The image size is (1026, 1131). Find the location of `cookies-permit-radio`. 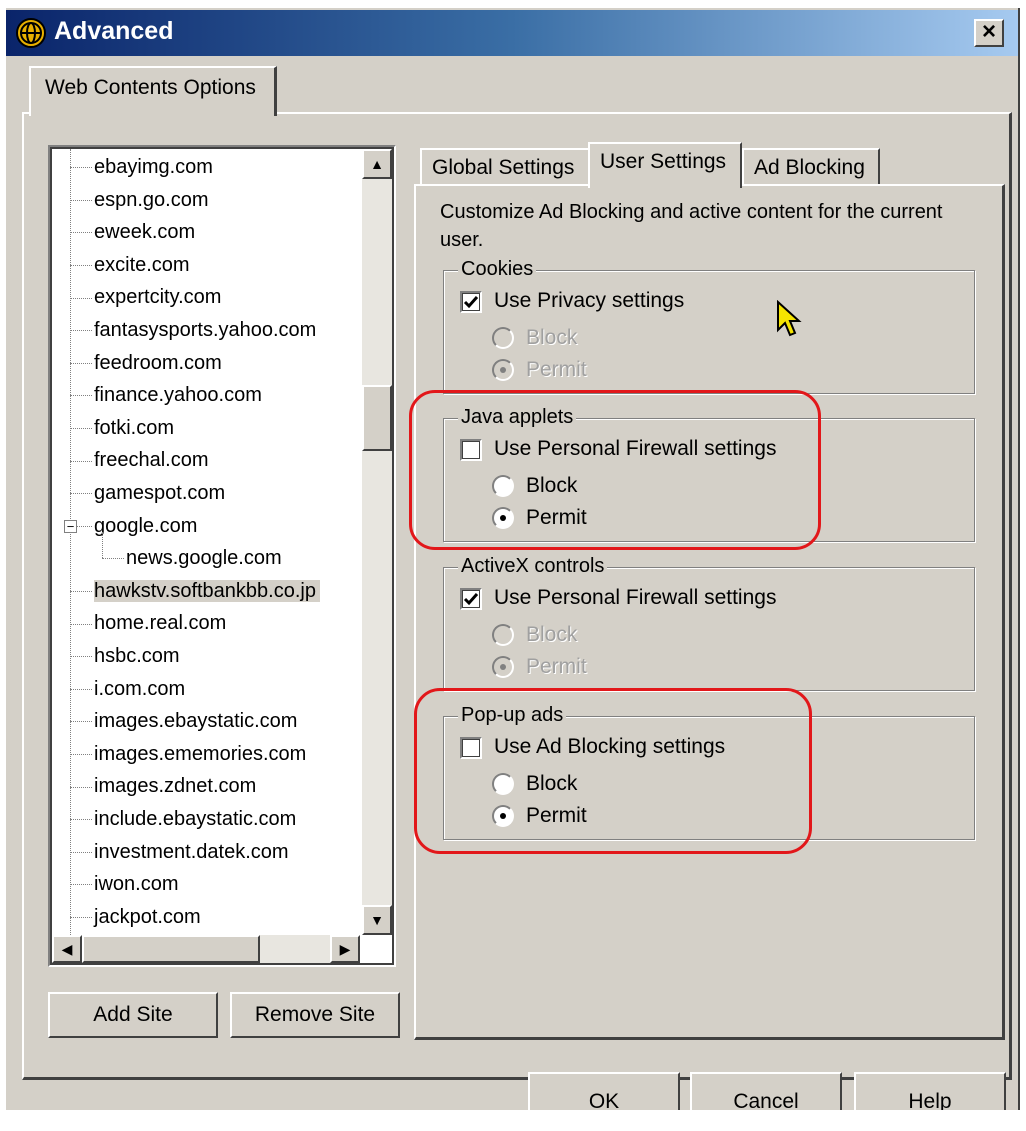

cookies-permit-radio is located at coordinates (503, 370).